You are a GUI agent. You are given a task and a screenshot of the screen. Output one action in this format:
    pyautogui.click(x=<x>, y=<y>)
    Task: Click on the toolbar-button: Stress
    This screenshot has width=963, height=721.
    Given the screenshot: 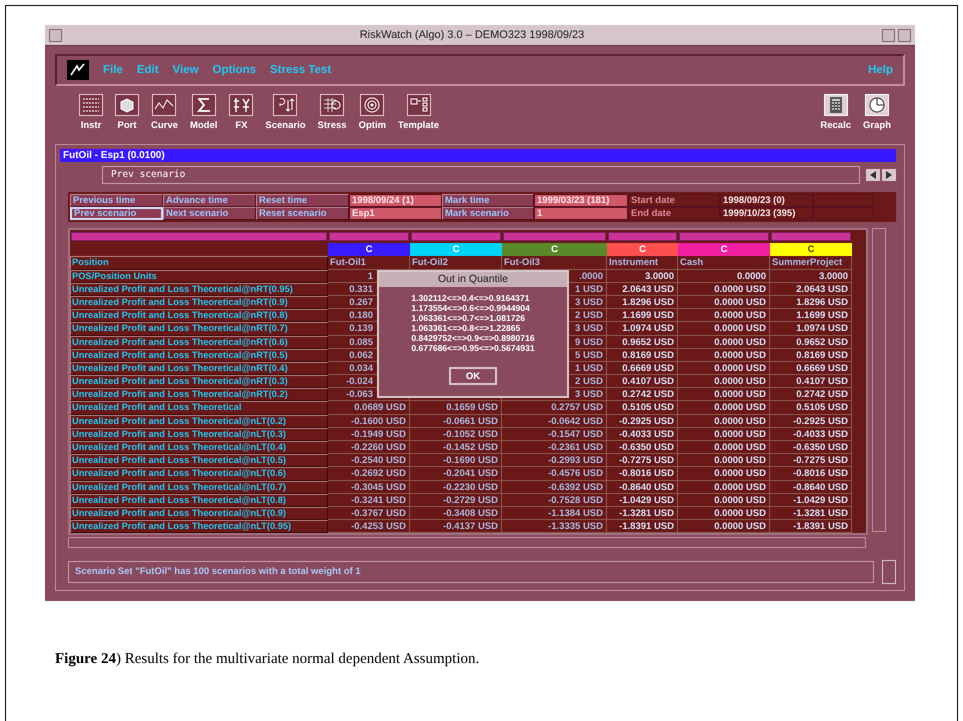 What is the action you would take?
    pyautogui.click(x=332, y=112)
    